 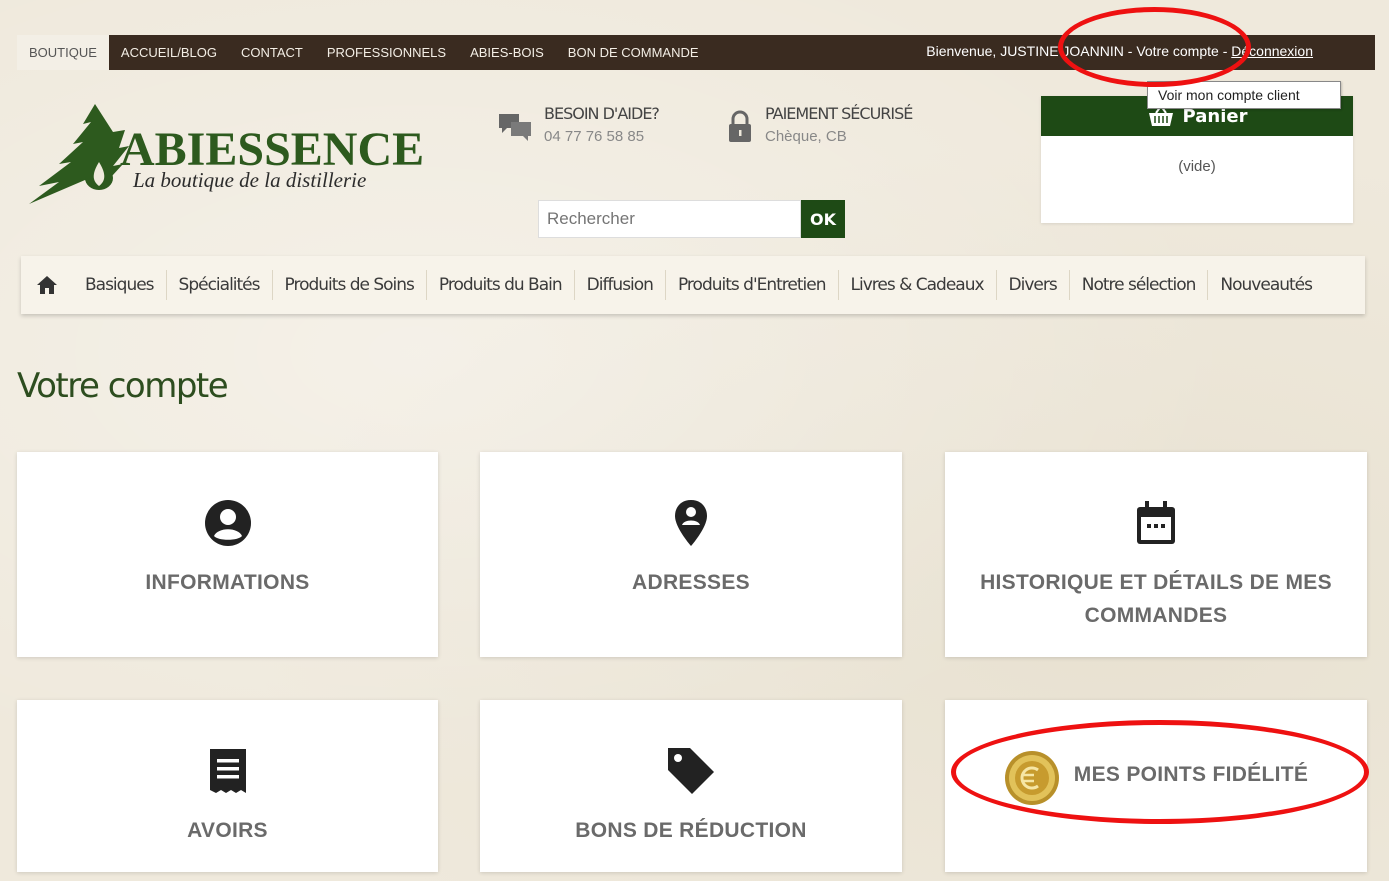 I want to click on top-nav-professionnels: PROFESSIONNELS, so click(x=386, y=52).